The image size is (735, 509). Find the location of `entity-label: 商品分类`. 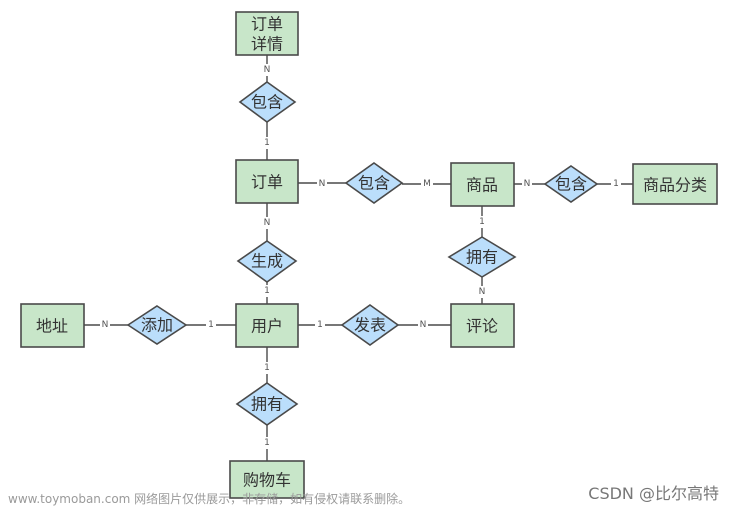

entity-label: 商品分类 is located at coordinates (675, 185).